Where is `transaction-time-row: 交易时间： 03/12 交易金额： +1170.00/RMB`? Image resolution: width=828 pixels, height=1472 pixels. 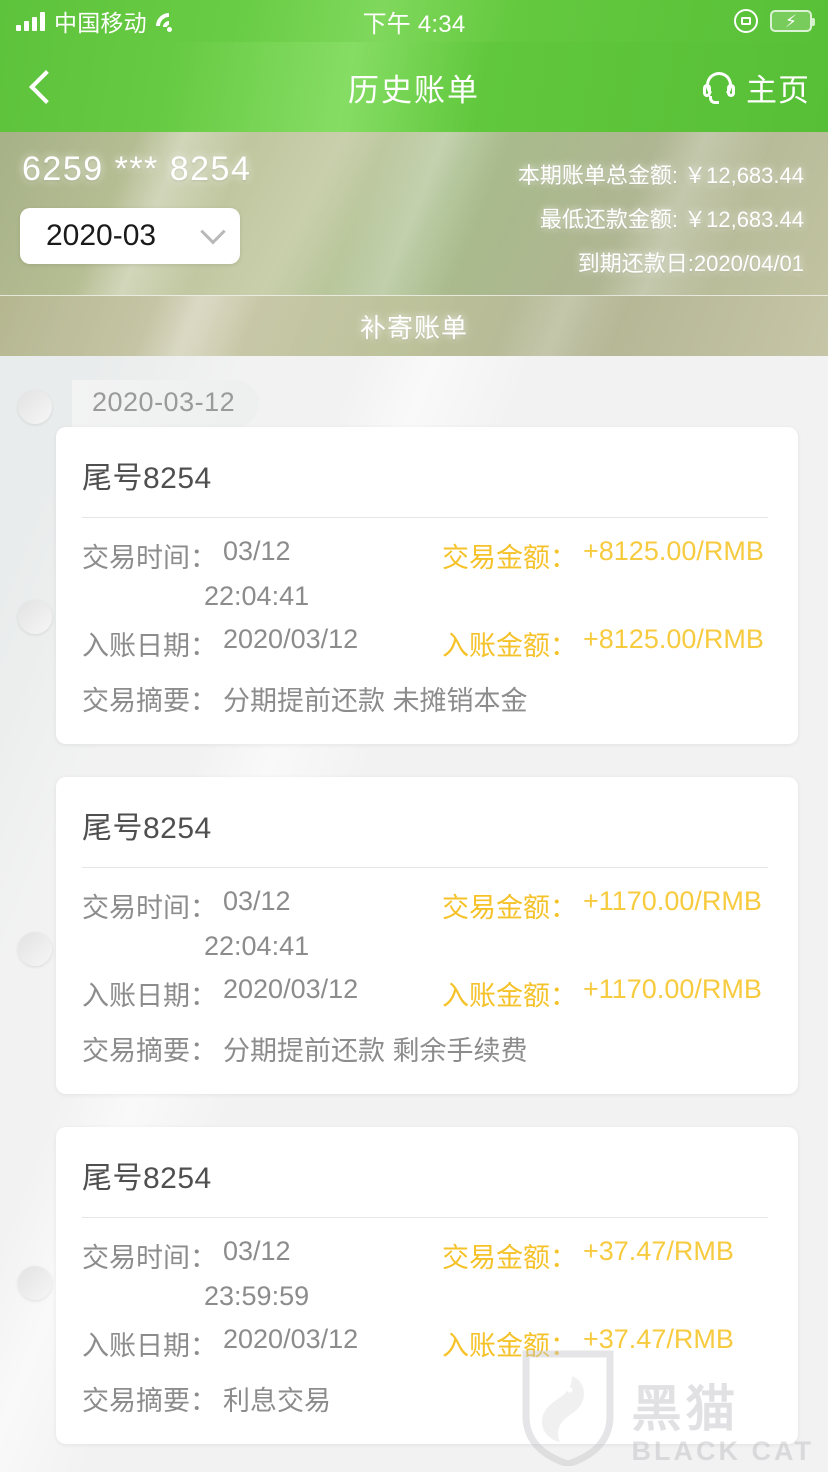 transaction-time-row: 交易时间： 03/12 交易金额： +1170.00/RMB is located at coordinates (425, 901).